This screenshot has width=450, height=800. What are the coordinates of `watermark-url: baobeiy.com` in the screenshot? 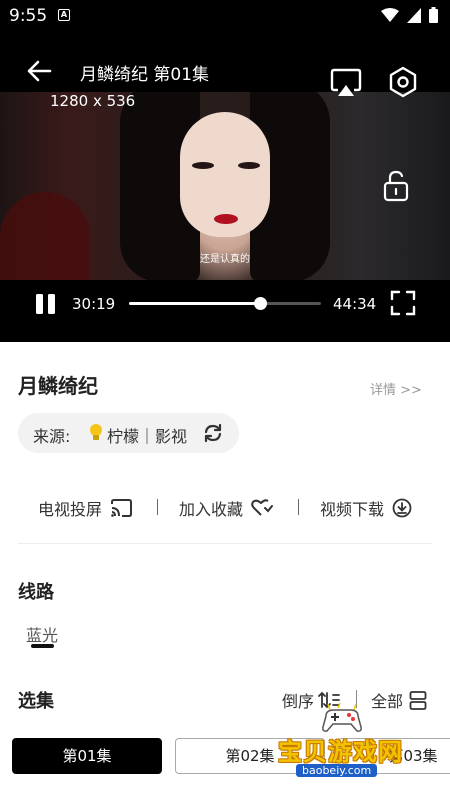 It's located at (337, 770).